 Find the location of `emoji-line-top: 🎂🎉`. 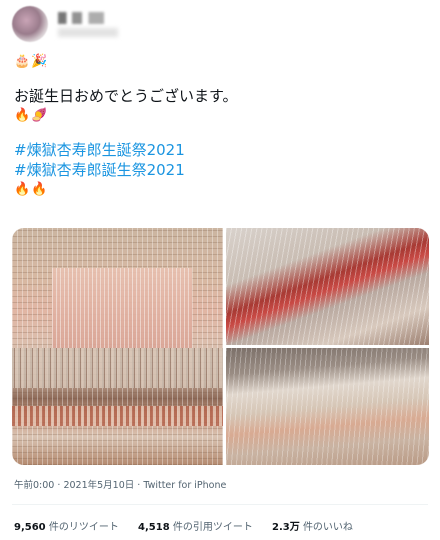

emoji-line-top: 🎂🎉 is located at coordinates (31, 61).